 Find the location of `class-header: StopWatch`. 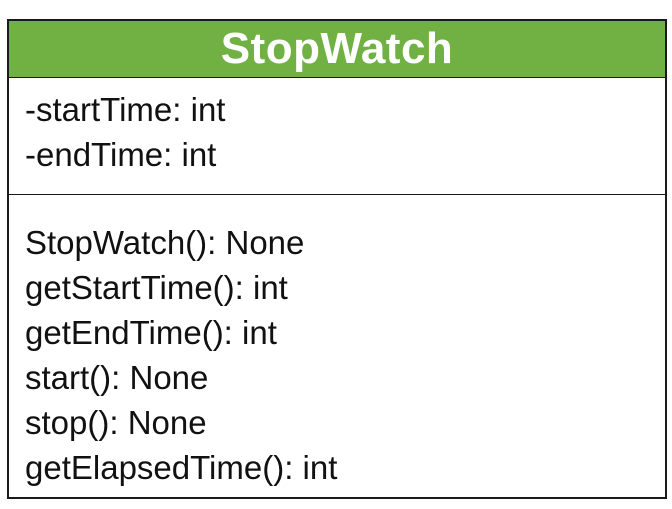

class-header: StopWatch is located at coordinates (337, 49).